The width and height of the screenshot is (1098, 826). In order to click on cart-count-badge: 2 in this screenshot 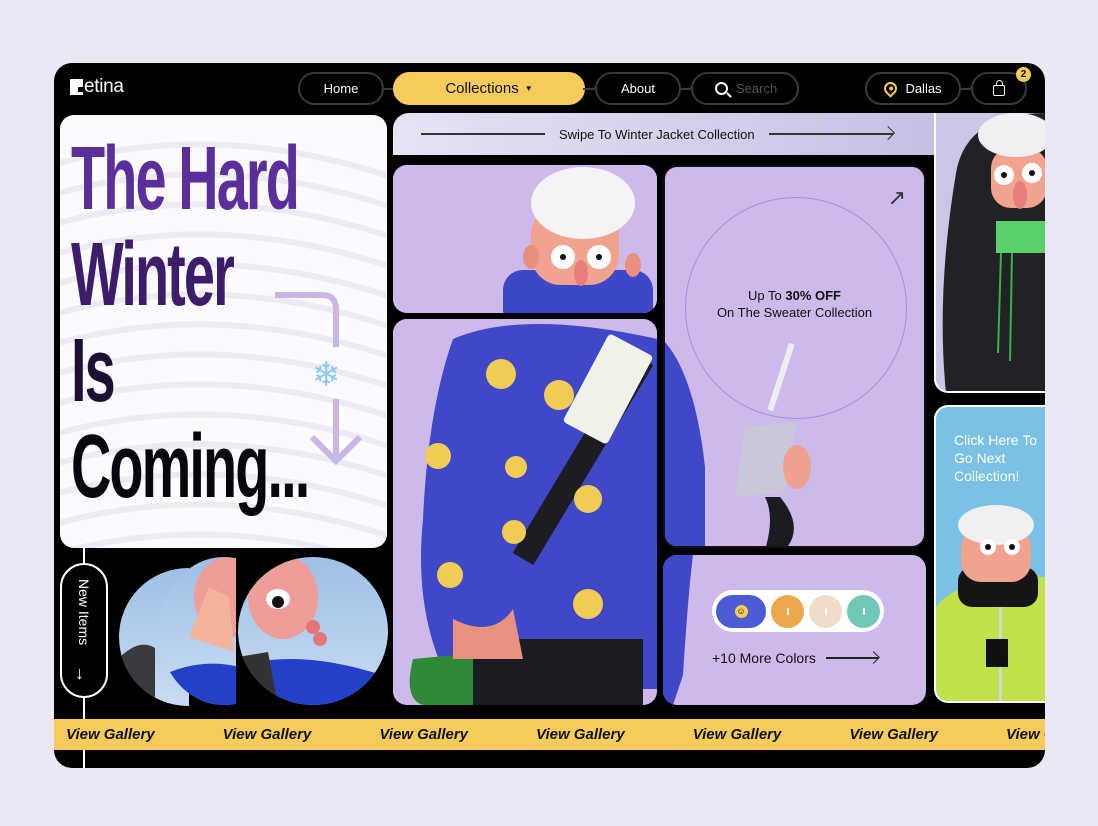, I will do `click(1023, 74)`.